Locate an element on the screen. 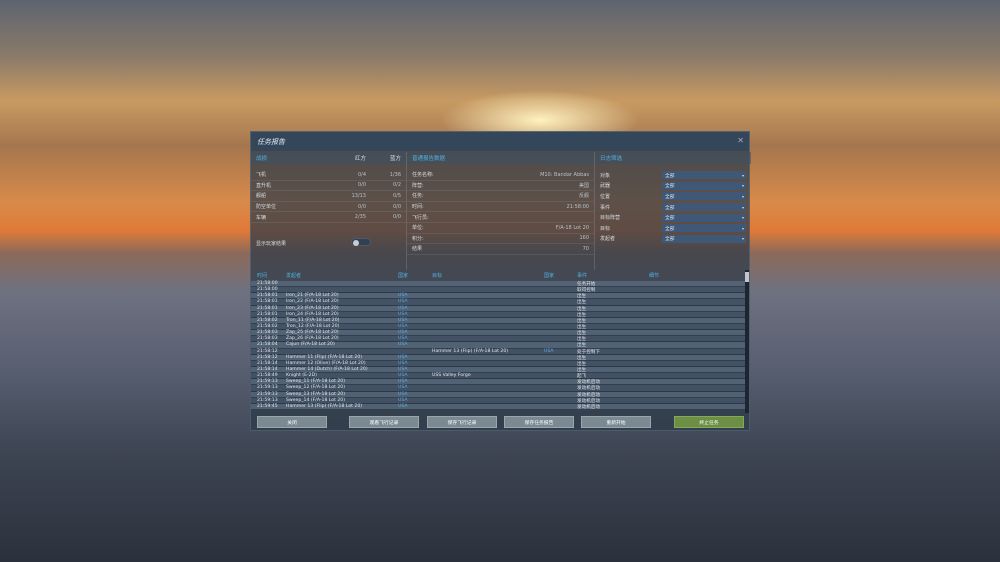 The width and height of the screenshot is (1000, 562). filter-label: 事件 is located at coordinates (605, 207).